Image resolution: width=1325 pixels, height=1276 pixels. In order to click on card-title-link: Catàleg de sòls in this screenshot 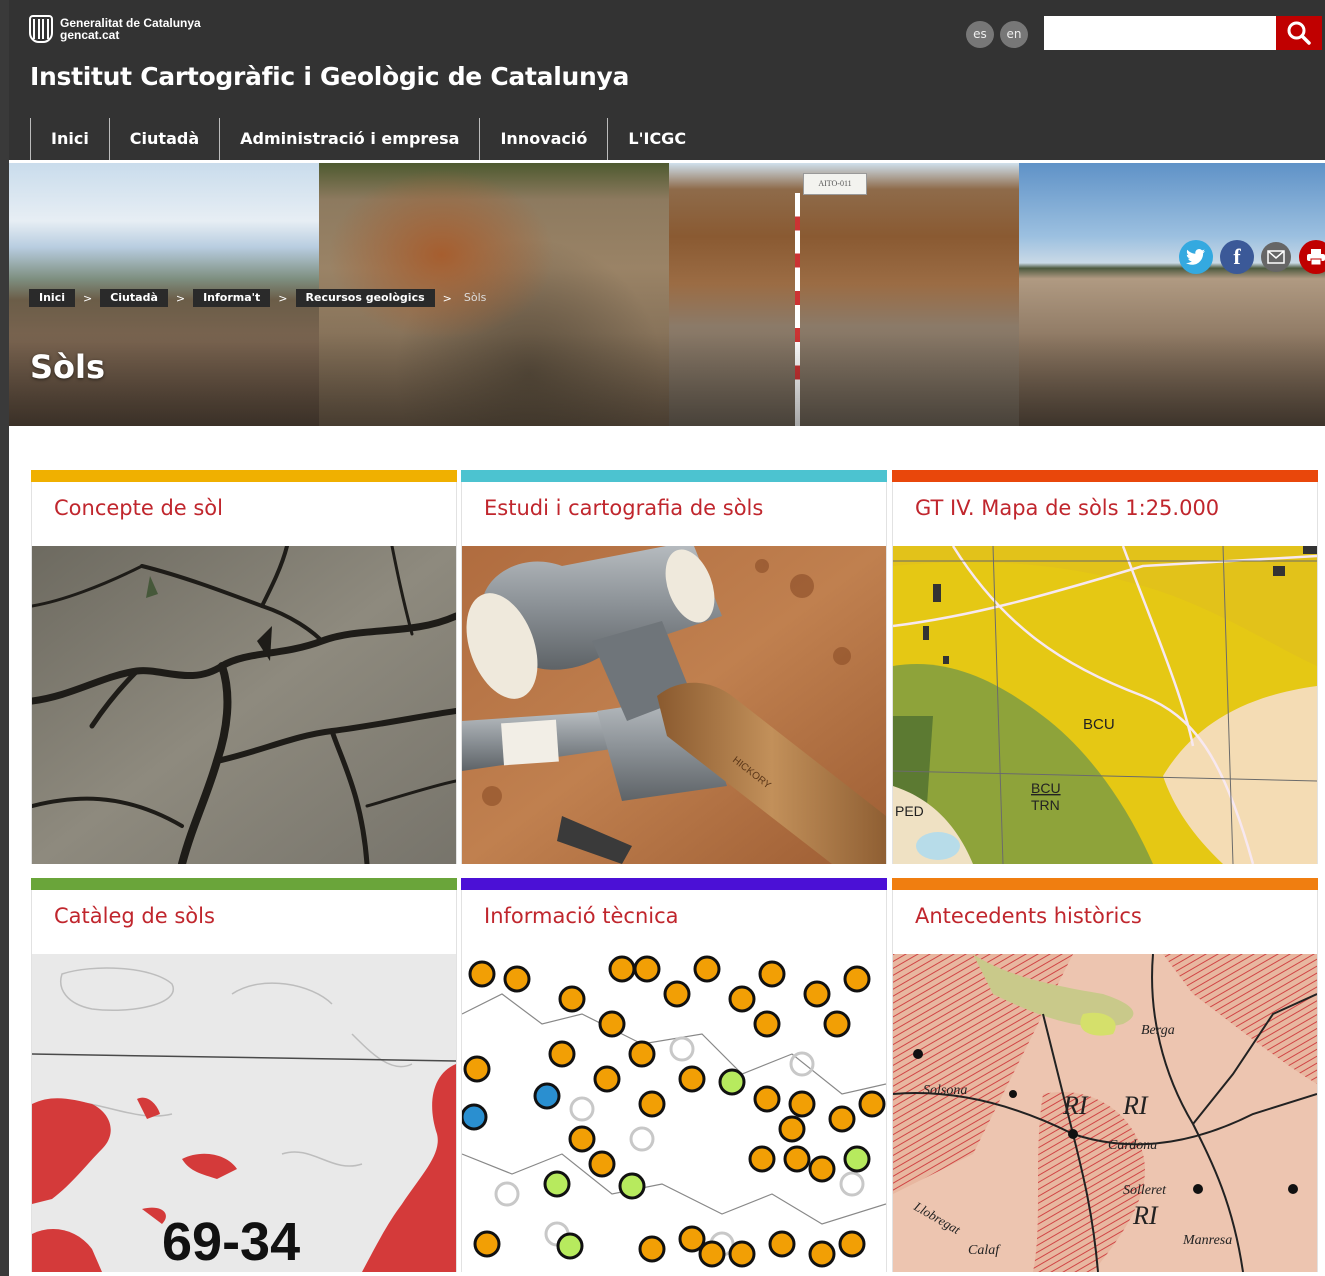, I will do `click(134, 916)`.